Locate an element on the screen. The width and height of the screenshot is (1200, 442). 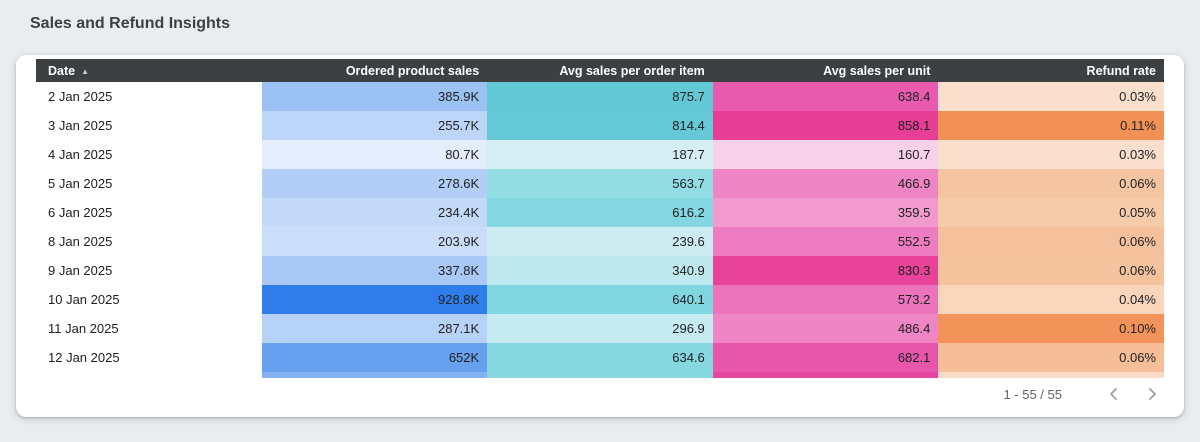
pagination-next-button is located at coordinates (1152, 394).